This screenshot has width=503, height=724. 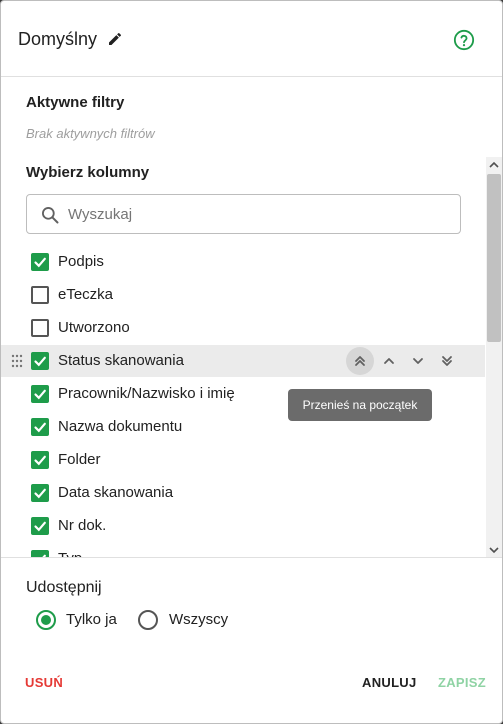 I want to click on dialog-header: Domyślny, so click(x=251, y=39).